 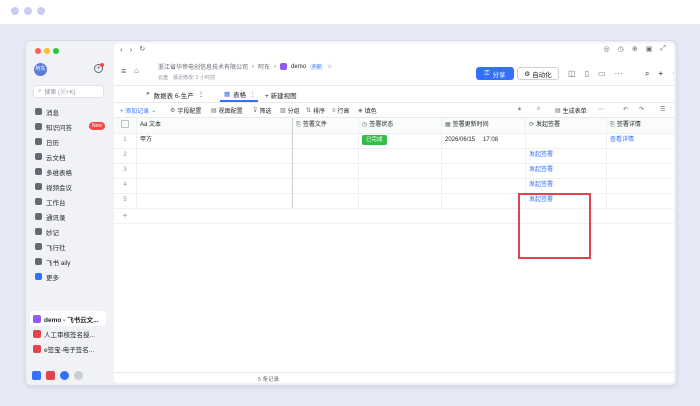 I want to click on table-row: 4 发起签署, so click(x=394, y=186).